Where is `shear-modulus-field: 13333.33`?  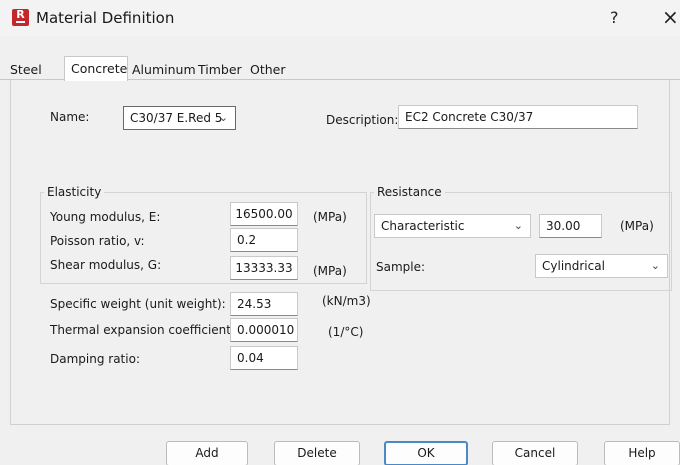 shear-modulus-field: 13333.33 is located at coordinates (264, 268).